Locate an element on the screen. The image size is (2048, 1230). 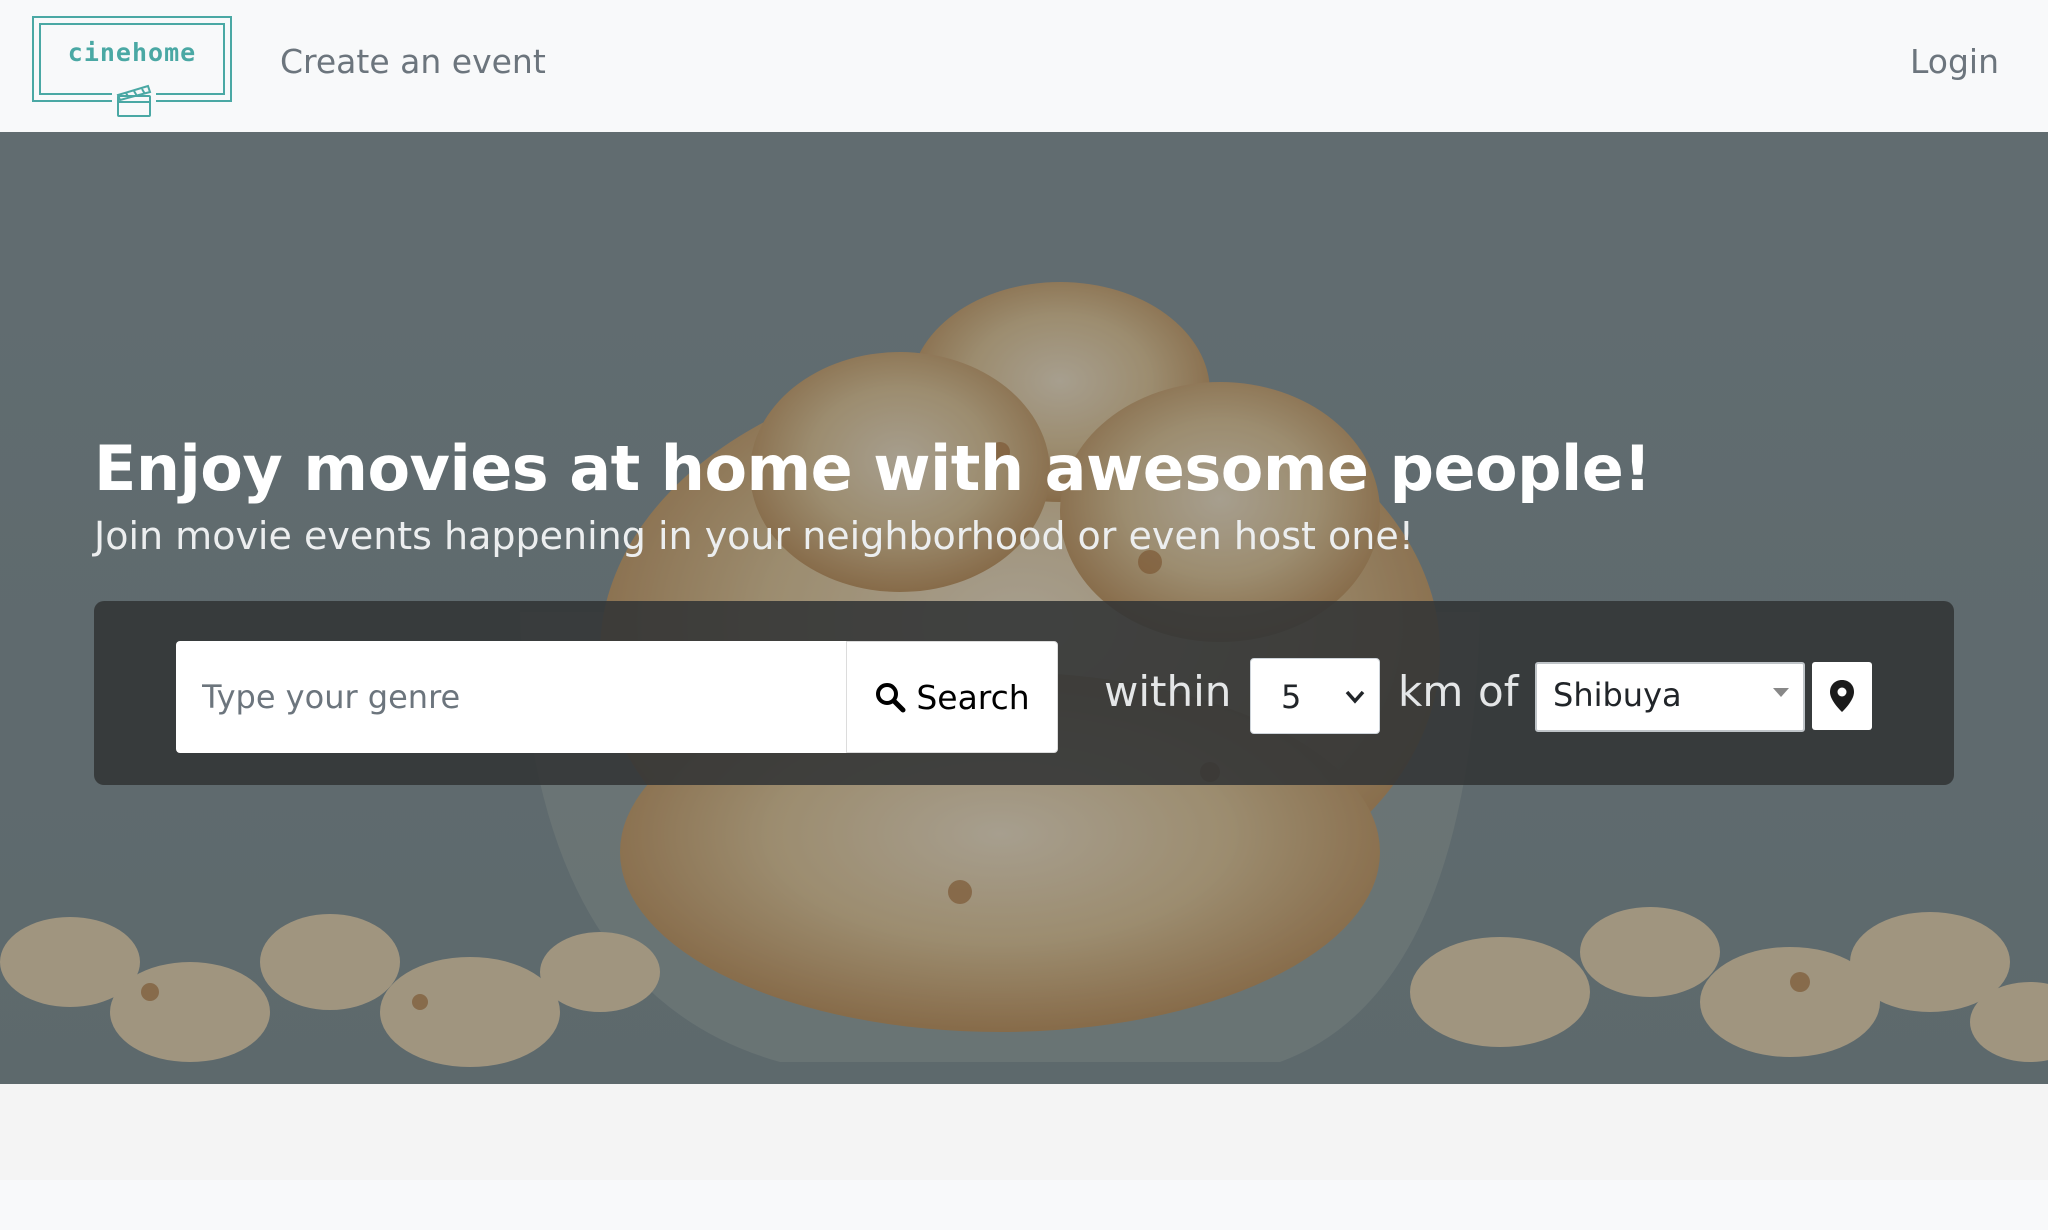
search-icon is located at coordinates (891, 698).